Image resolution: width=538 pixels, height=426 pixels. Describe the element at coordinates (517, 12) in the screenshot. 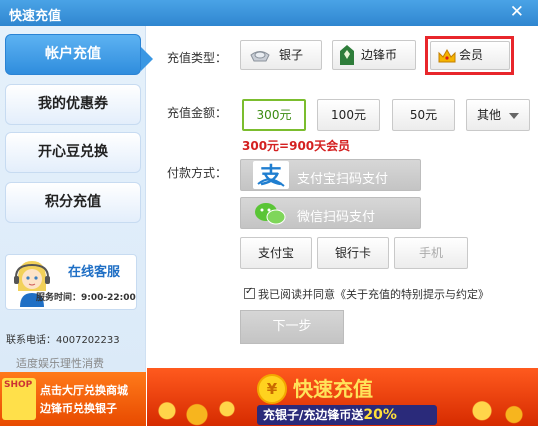

I see `close-icon: ✕` at that location.